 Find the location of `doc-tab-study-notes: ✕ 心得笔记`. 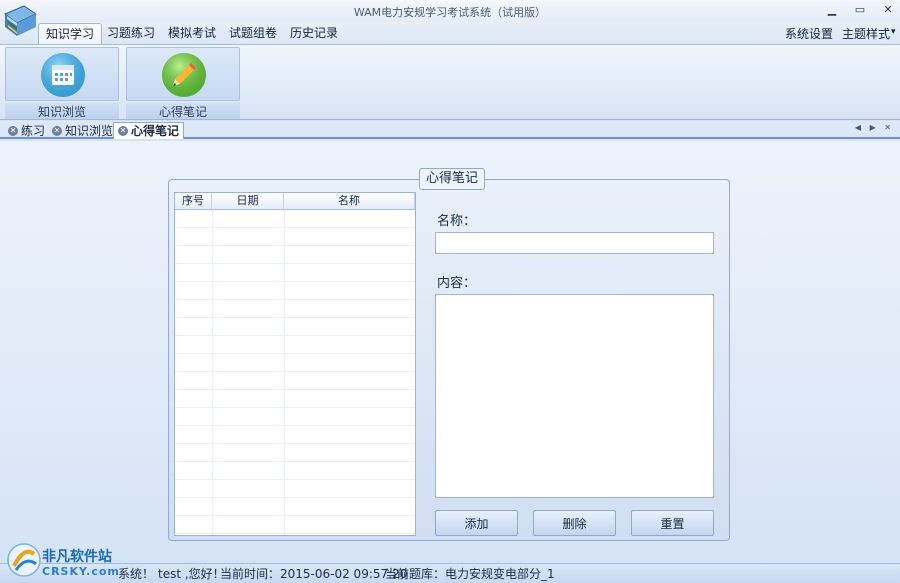

doc-tab-study-notes: ✕ 心得笔记 is located at coordinates (149, 130).